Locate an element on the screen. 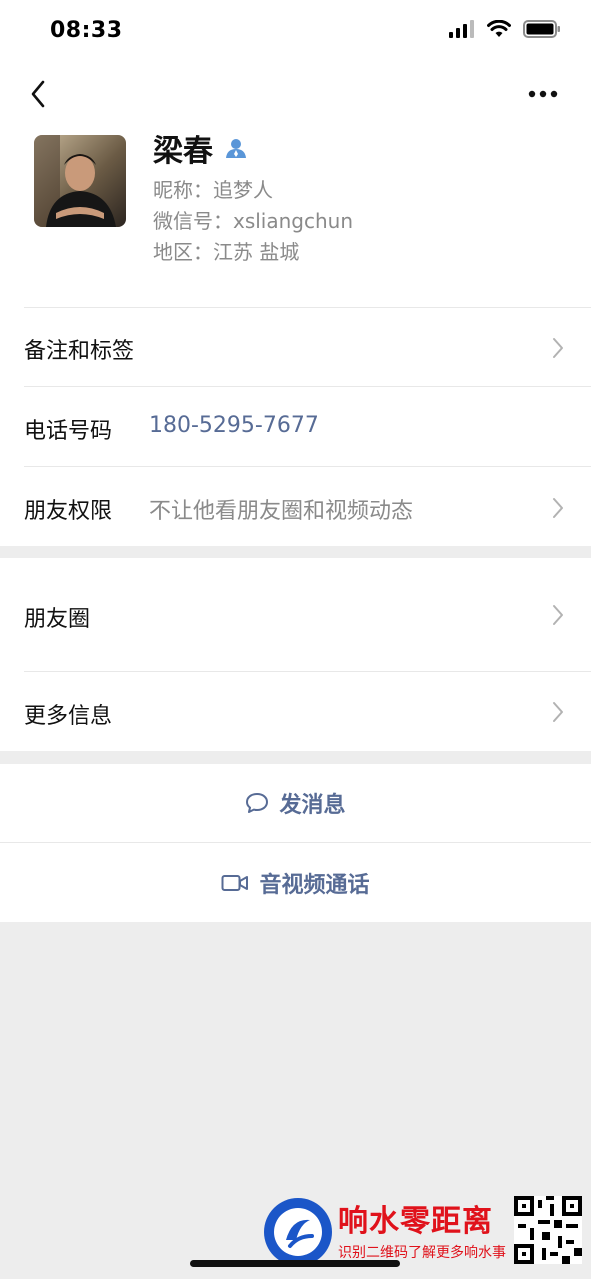 The image size is (591, 1279). more-button is located at coordinates (543, 94).